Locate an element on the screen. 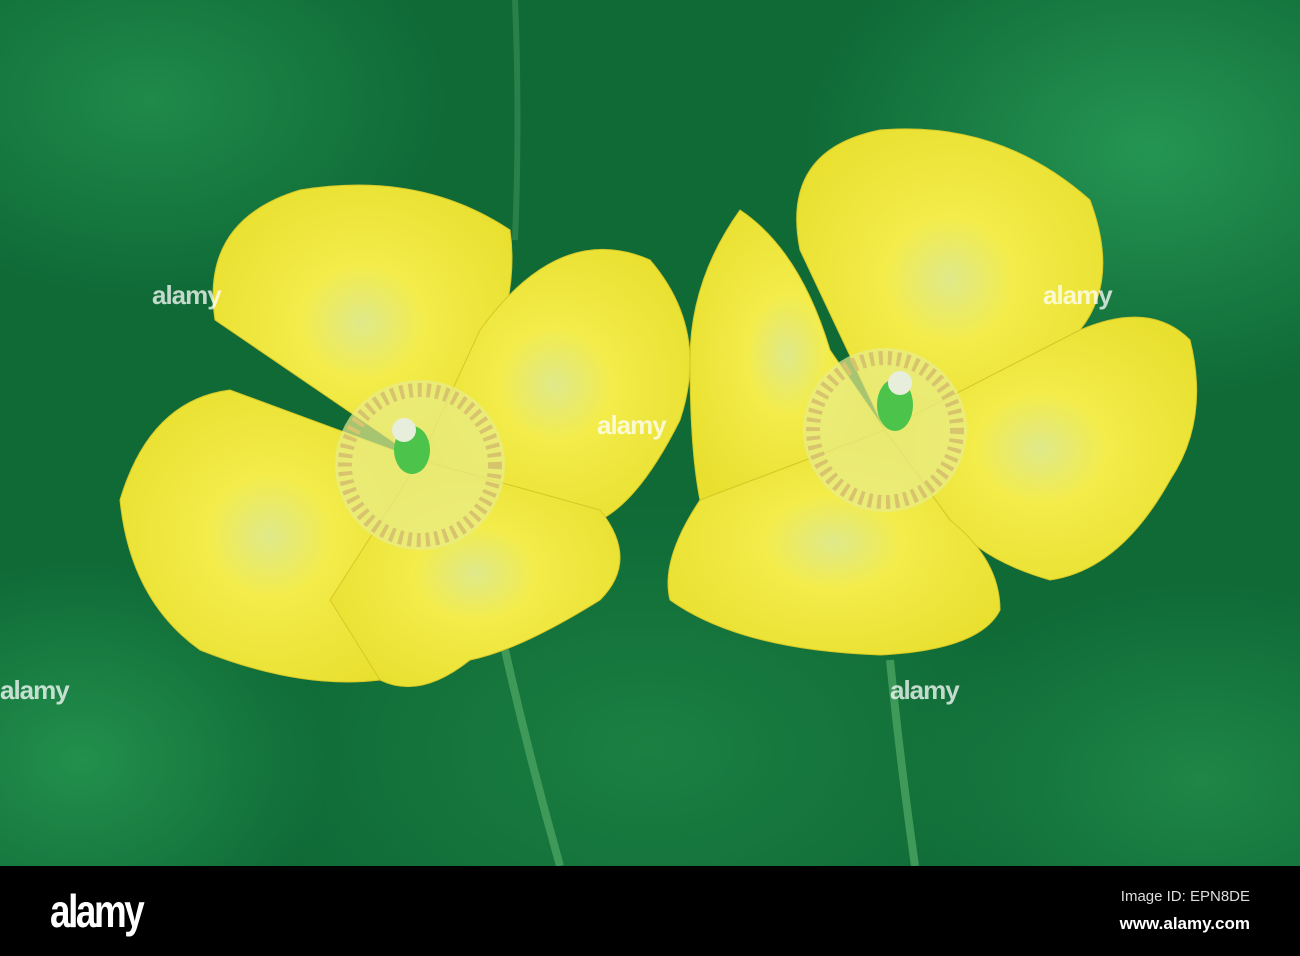 This screenshot has width=1300, height=956. image-id: Image ID: EPN8DE is located at coordinates (1185, 896).